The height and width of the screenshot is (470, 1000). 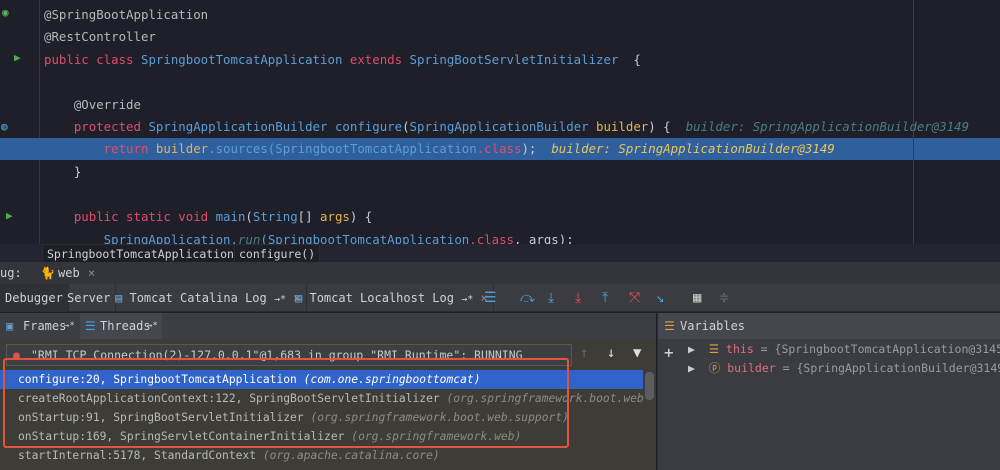 What do you see at coordinates (514, 59) in the screenshot?
I see `code-token: SpringBootServletInitializer` at bounding box center [514, 59].